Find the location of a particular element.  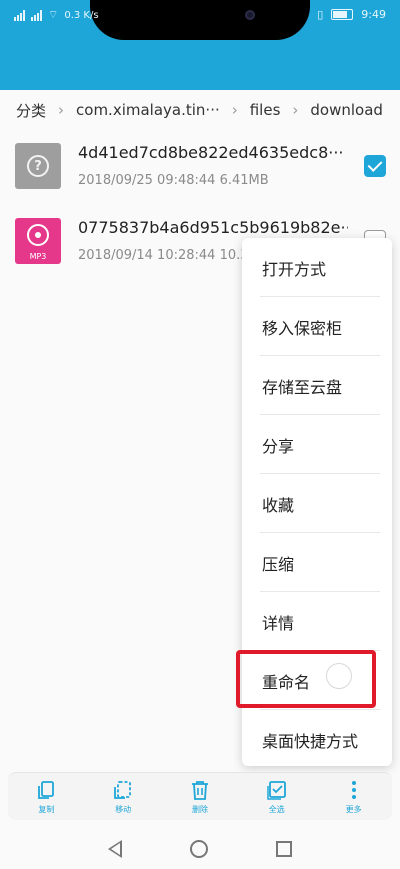

menu-item-move-to-safe: 移入保密柜 is located at coordinates (317, 326).